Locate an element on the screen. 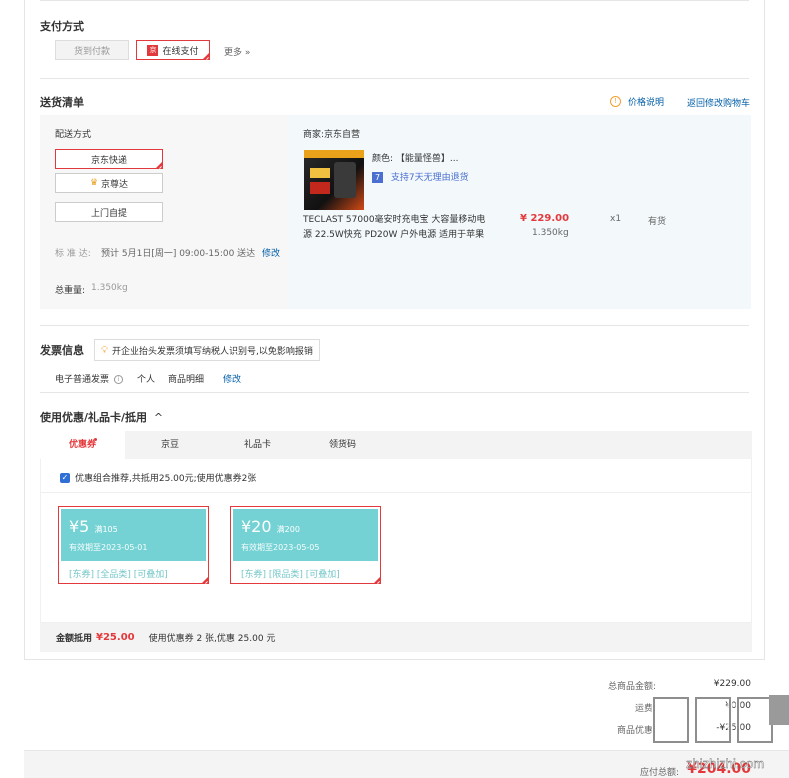 The height and width of the screenshot is (778, 789). coupon-card-1: ¥5 满105 有效期至2023-05-01 [东券] [全品类] [可叠加] is located at coordinates (133, 545).